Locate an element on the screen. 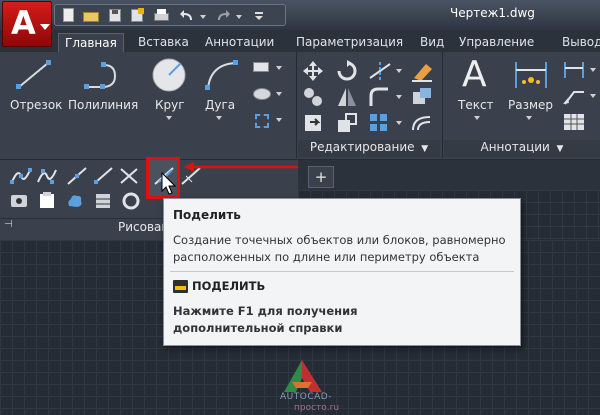 This screenshot has height=415, width=600. pin-icon: ⊣ is located at coordinates (8, 224).